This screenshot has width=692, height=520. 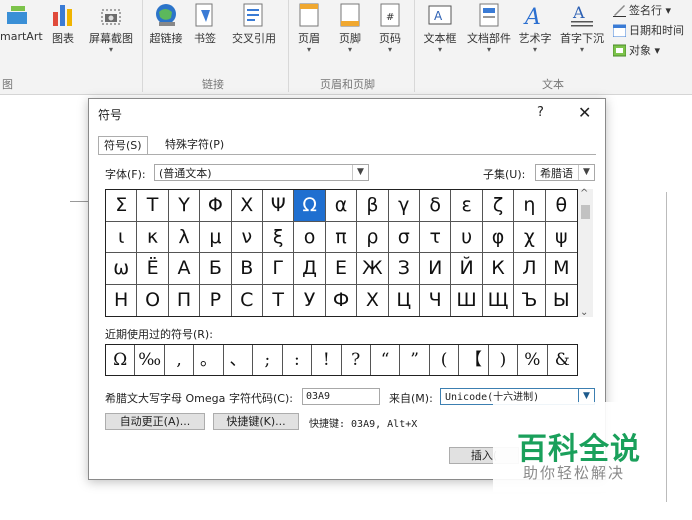 I want to click on symbol-cell: δ, so click(x=435, y=206).